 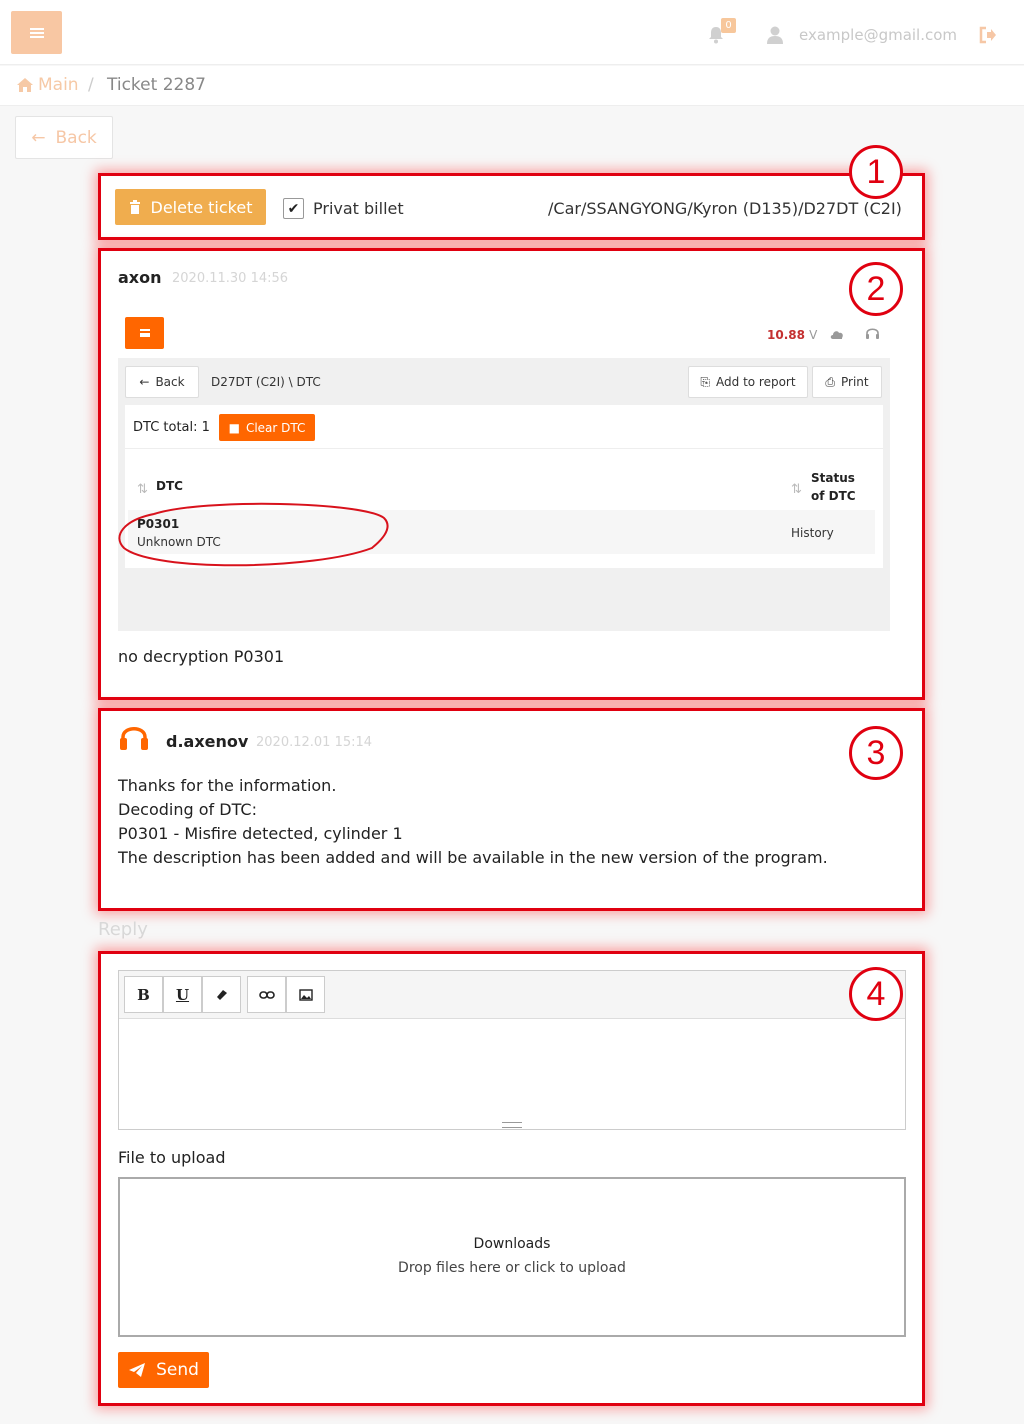 I want to click on delete-ticket-label: Delete ticket, so click(x=201, y=207).